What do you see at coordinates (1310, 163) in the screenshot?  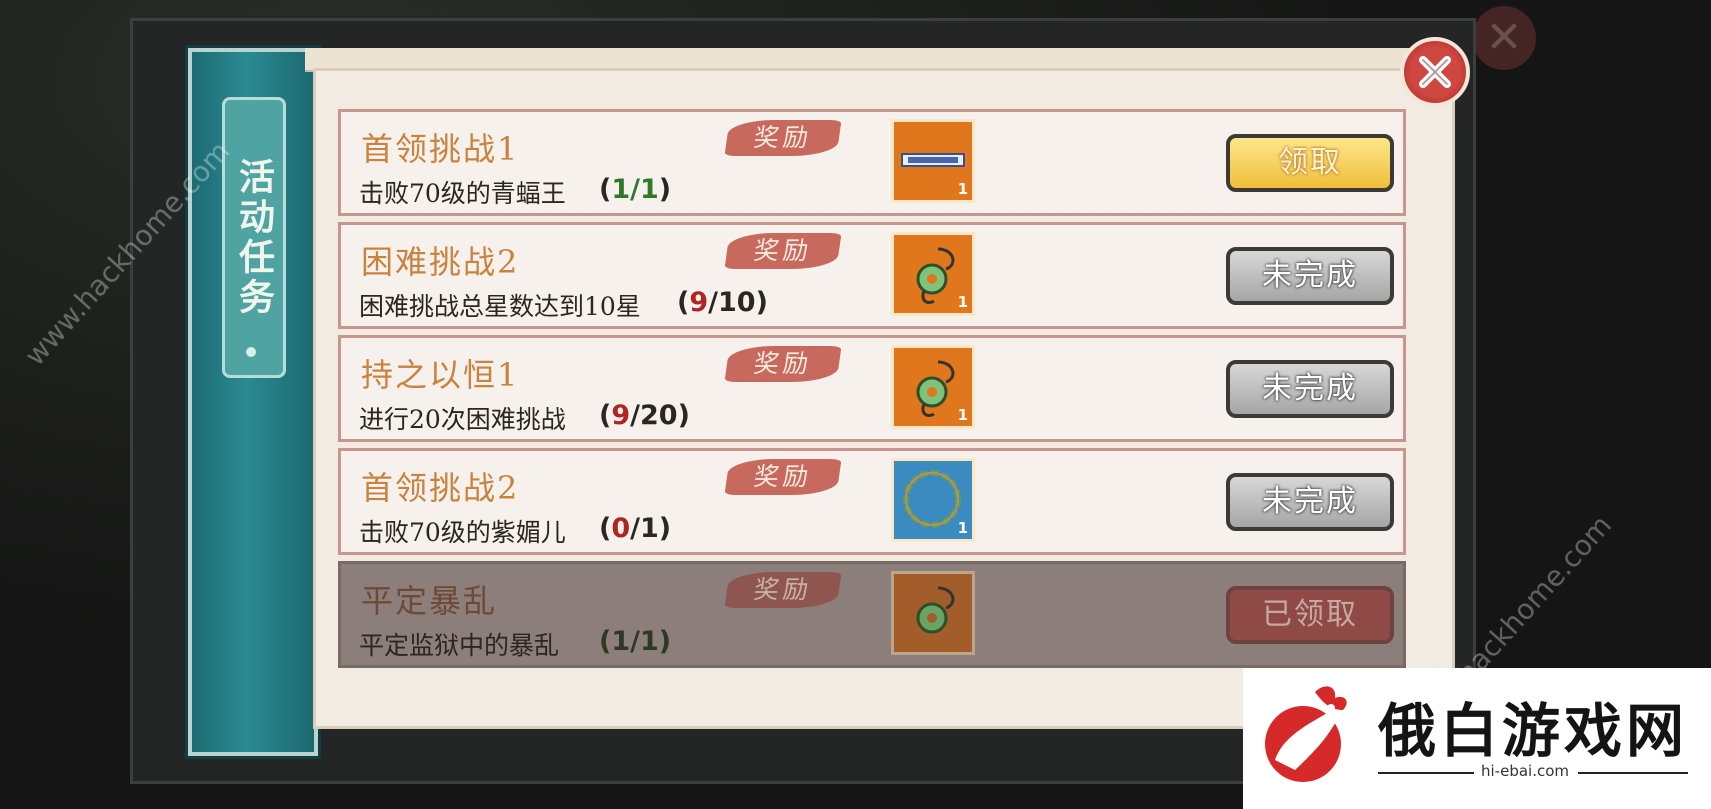 I see `claim-button: 领取` at bounding box center [1310, 163].